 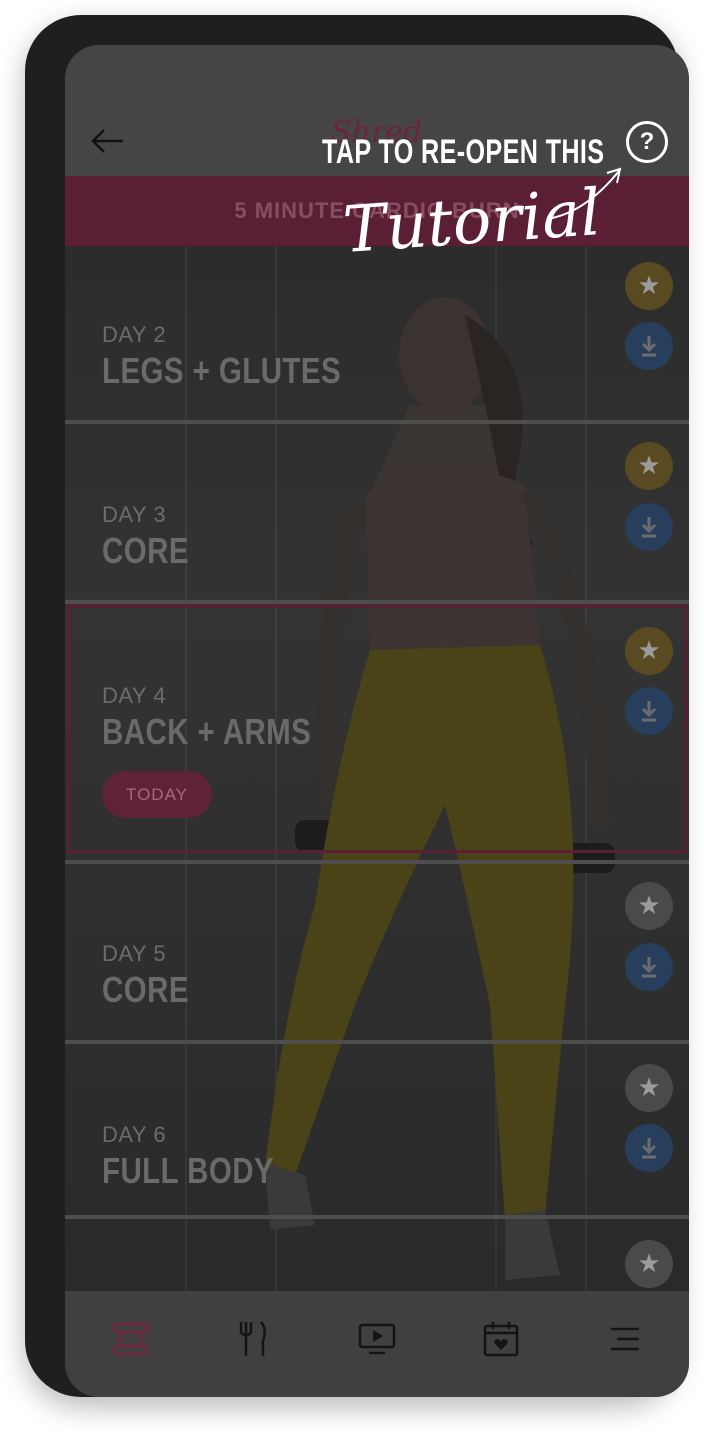 I want to click on calendar-heart-icon, so click(x=501, y=1339).